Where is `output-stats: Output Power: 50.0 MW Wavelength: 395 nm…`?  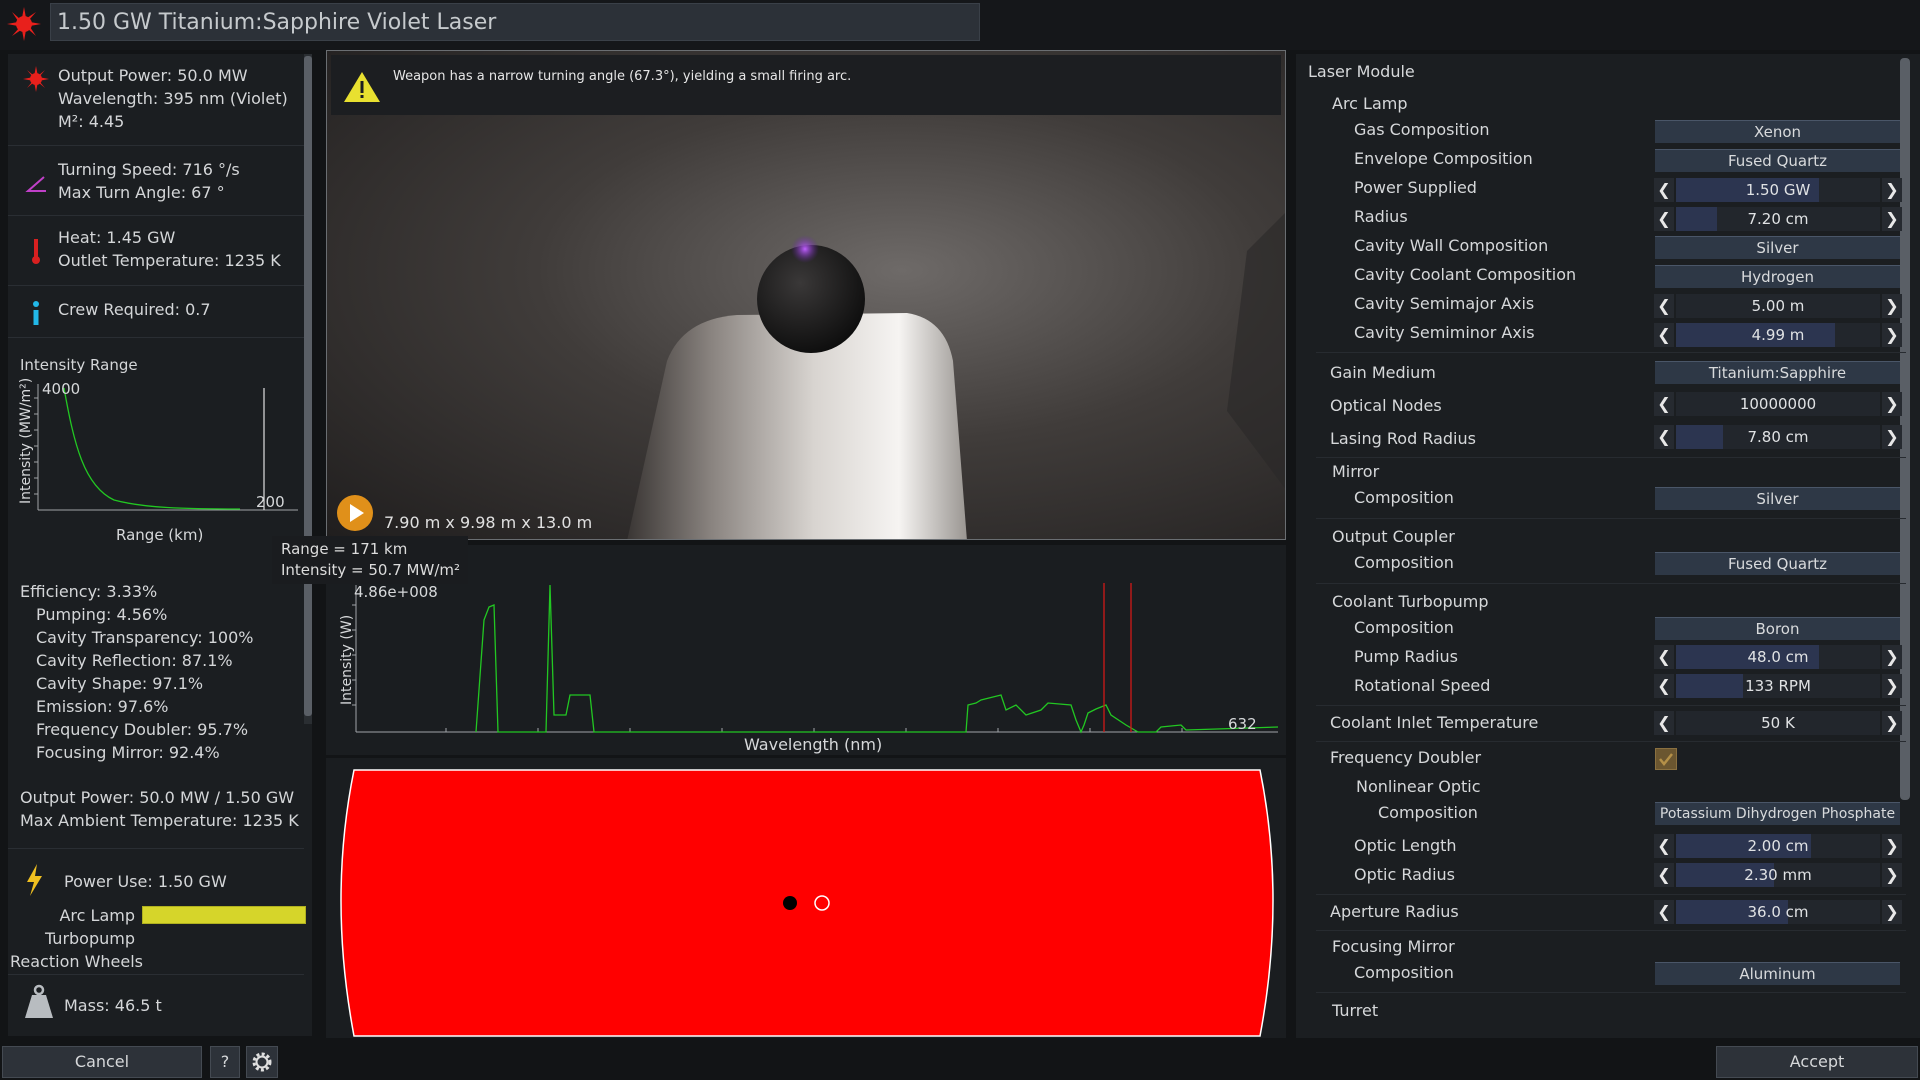 output-stats: Output Power: 50.0 MW Wavelength: 395 nm… is located at coordinates (156, 100).